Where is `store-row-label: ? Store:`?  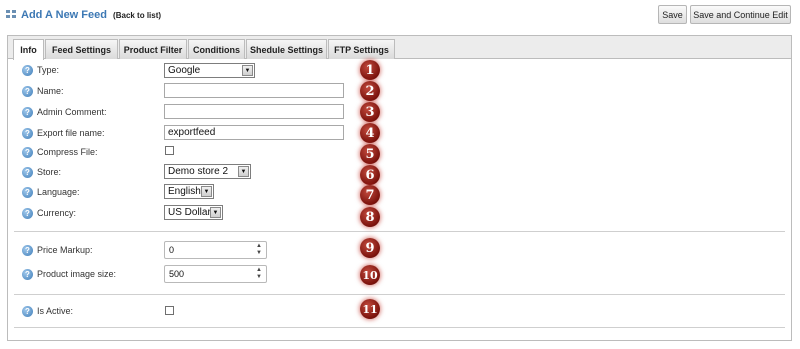
store-row-label: ? Store: is located at coordinates (41, 172).